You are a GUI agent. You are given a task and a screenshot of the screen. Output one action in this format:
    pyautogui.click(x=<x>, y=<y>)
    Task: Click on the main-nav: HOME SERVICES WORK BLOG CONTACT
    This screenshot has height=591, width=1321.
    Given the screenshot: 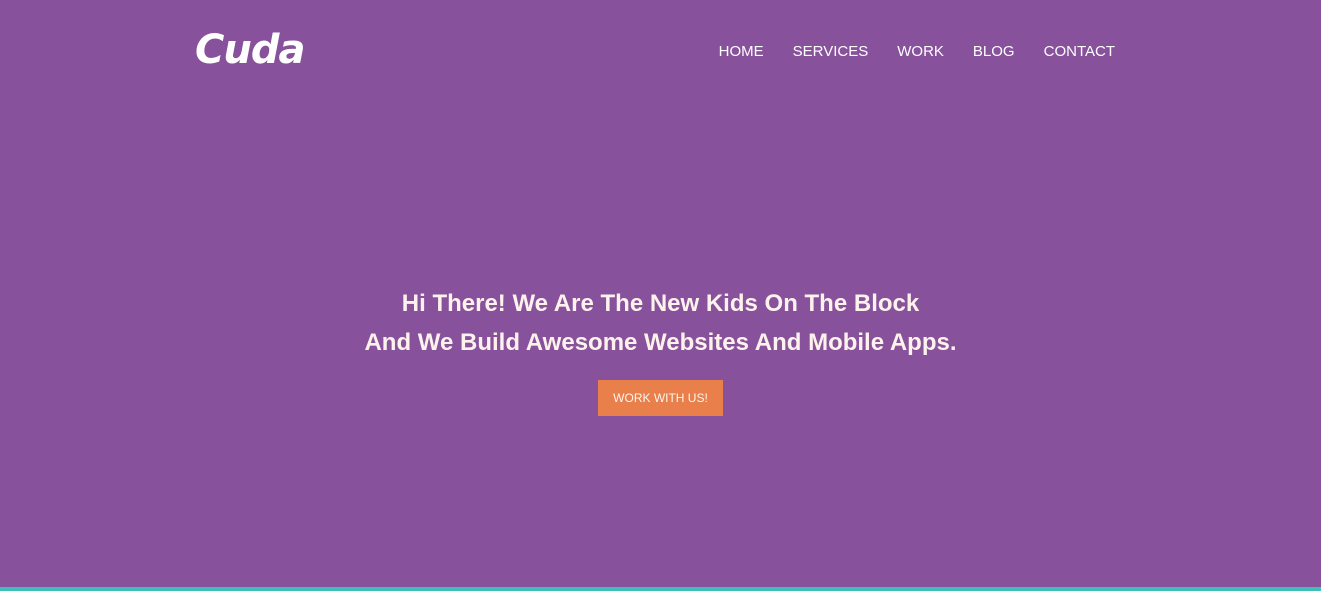 What is the action you would take?
    pyautogui.click(x=917, y=52)
    